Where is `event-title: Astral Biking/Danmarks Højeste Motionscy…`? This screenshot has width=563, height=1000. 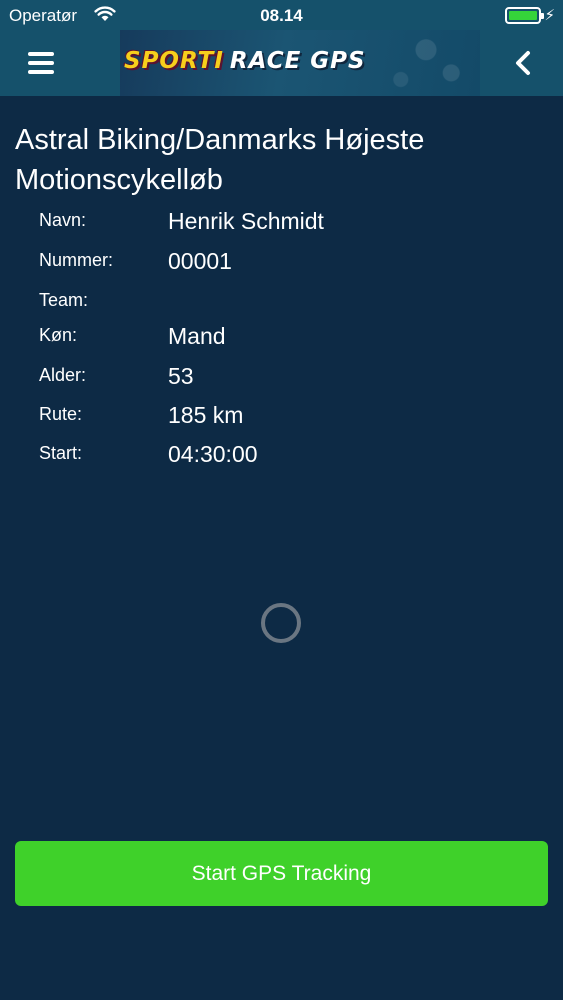
event-title: Astral Biking/Danmarks Højeste Motionscy… is located at coordinates (220, 160).